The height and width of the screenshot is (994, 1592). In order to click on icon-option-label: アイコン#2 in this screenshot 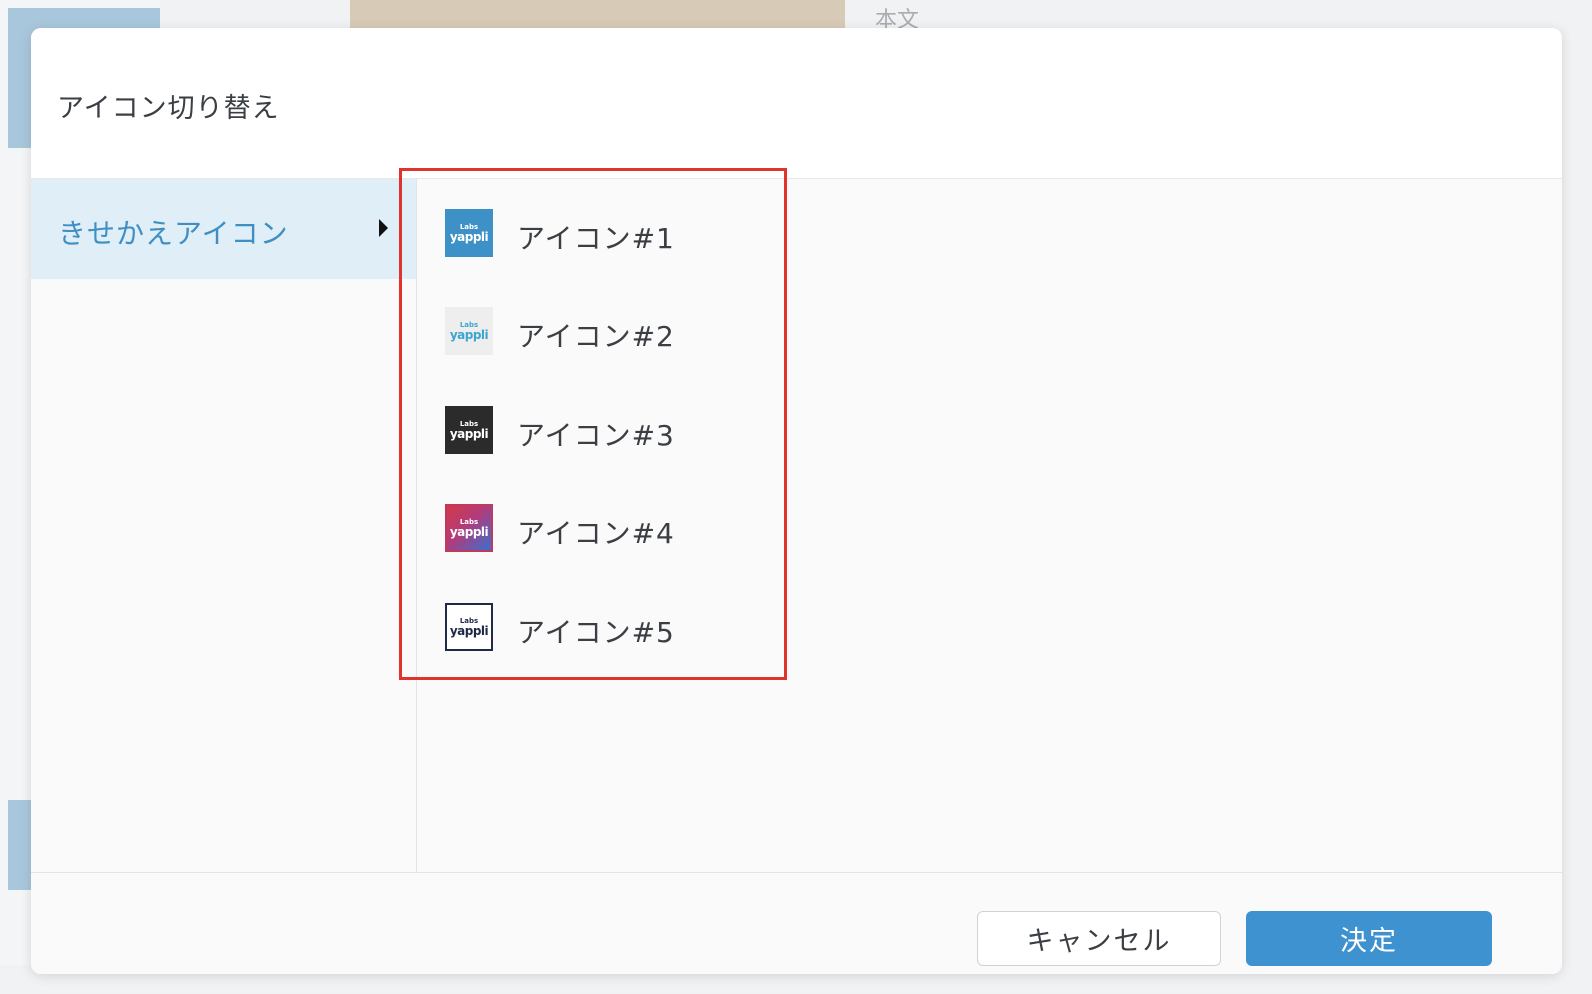, I will do `click(596, 336)`.